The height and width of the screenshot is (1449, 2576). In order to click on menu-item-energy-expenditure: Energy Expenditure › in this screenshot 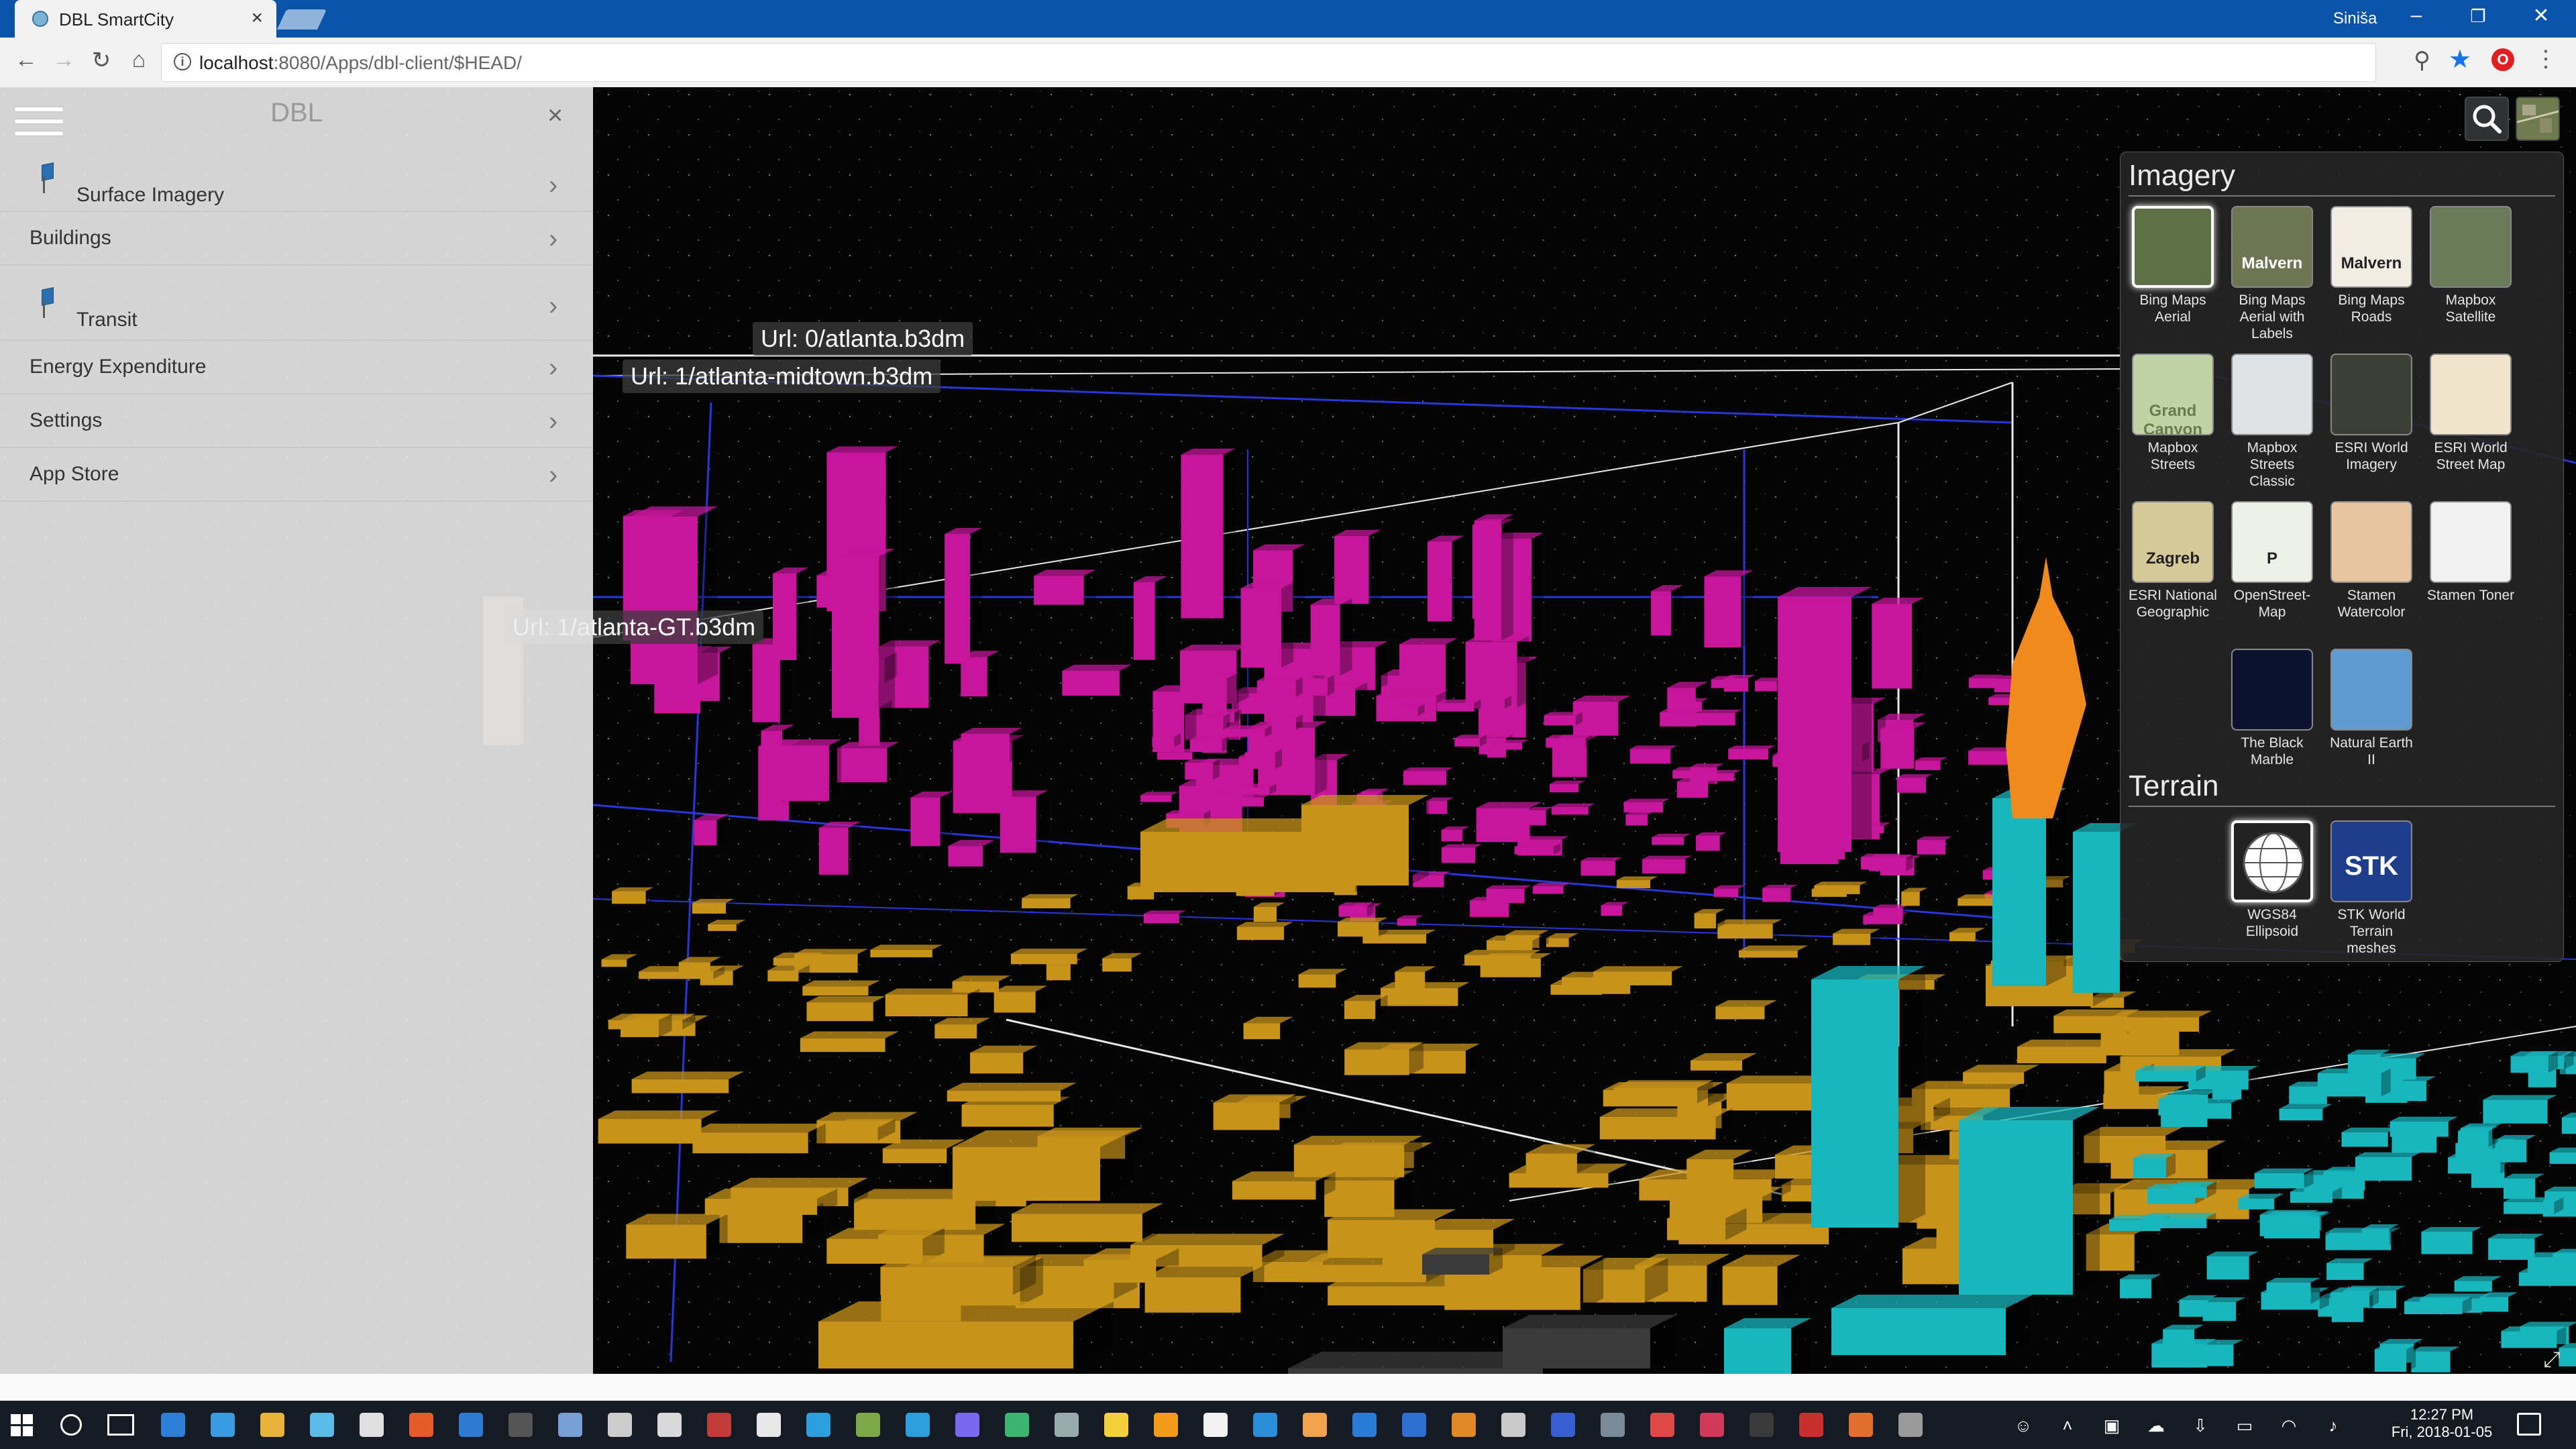, I will do `click(296, 367)`.